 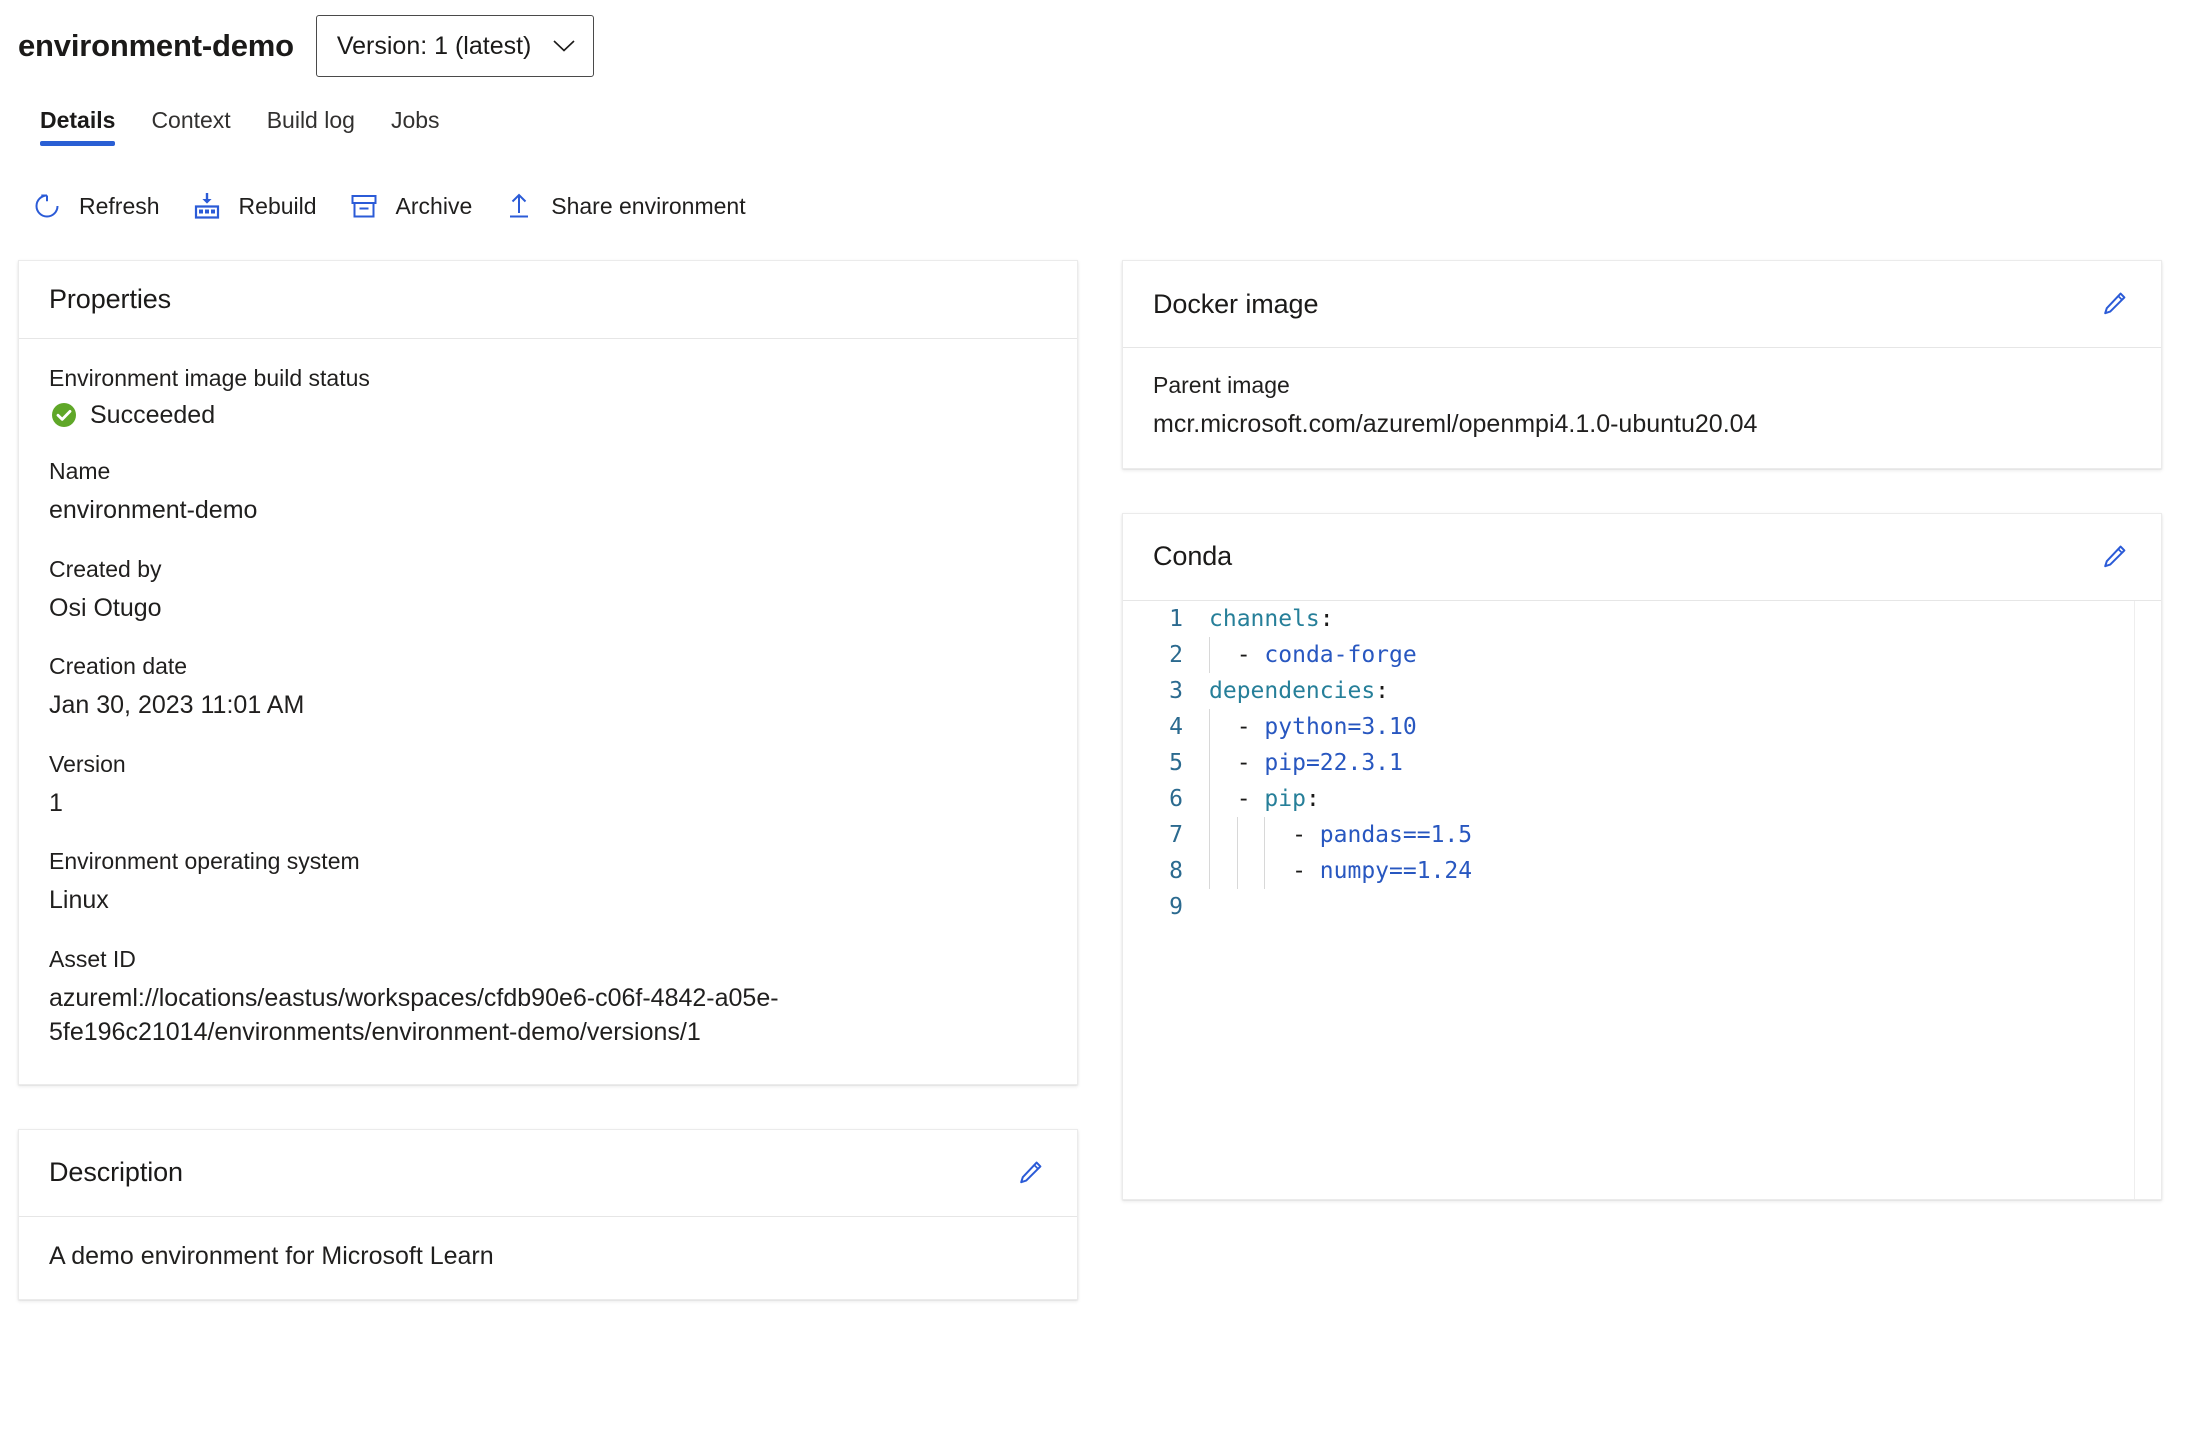 I want to click on archive-label: Archive, so click(x=434, y=205).